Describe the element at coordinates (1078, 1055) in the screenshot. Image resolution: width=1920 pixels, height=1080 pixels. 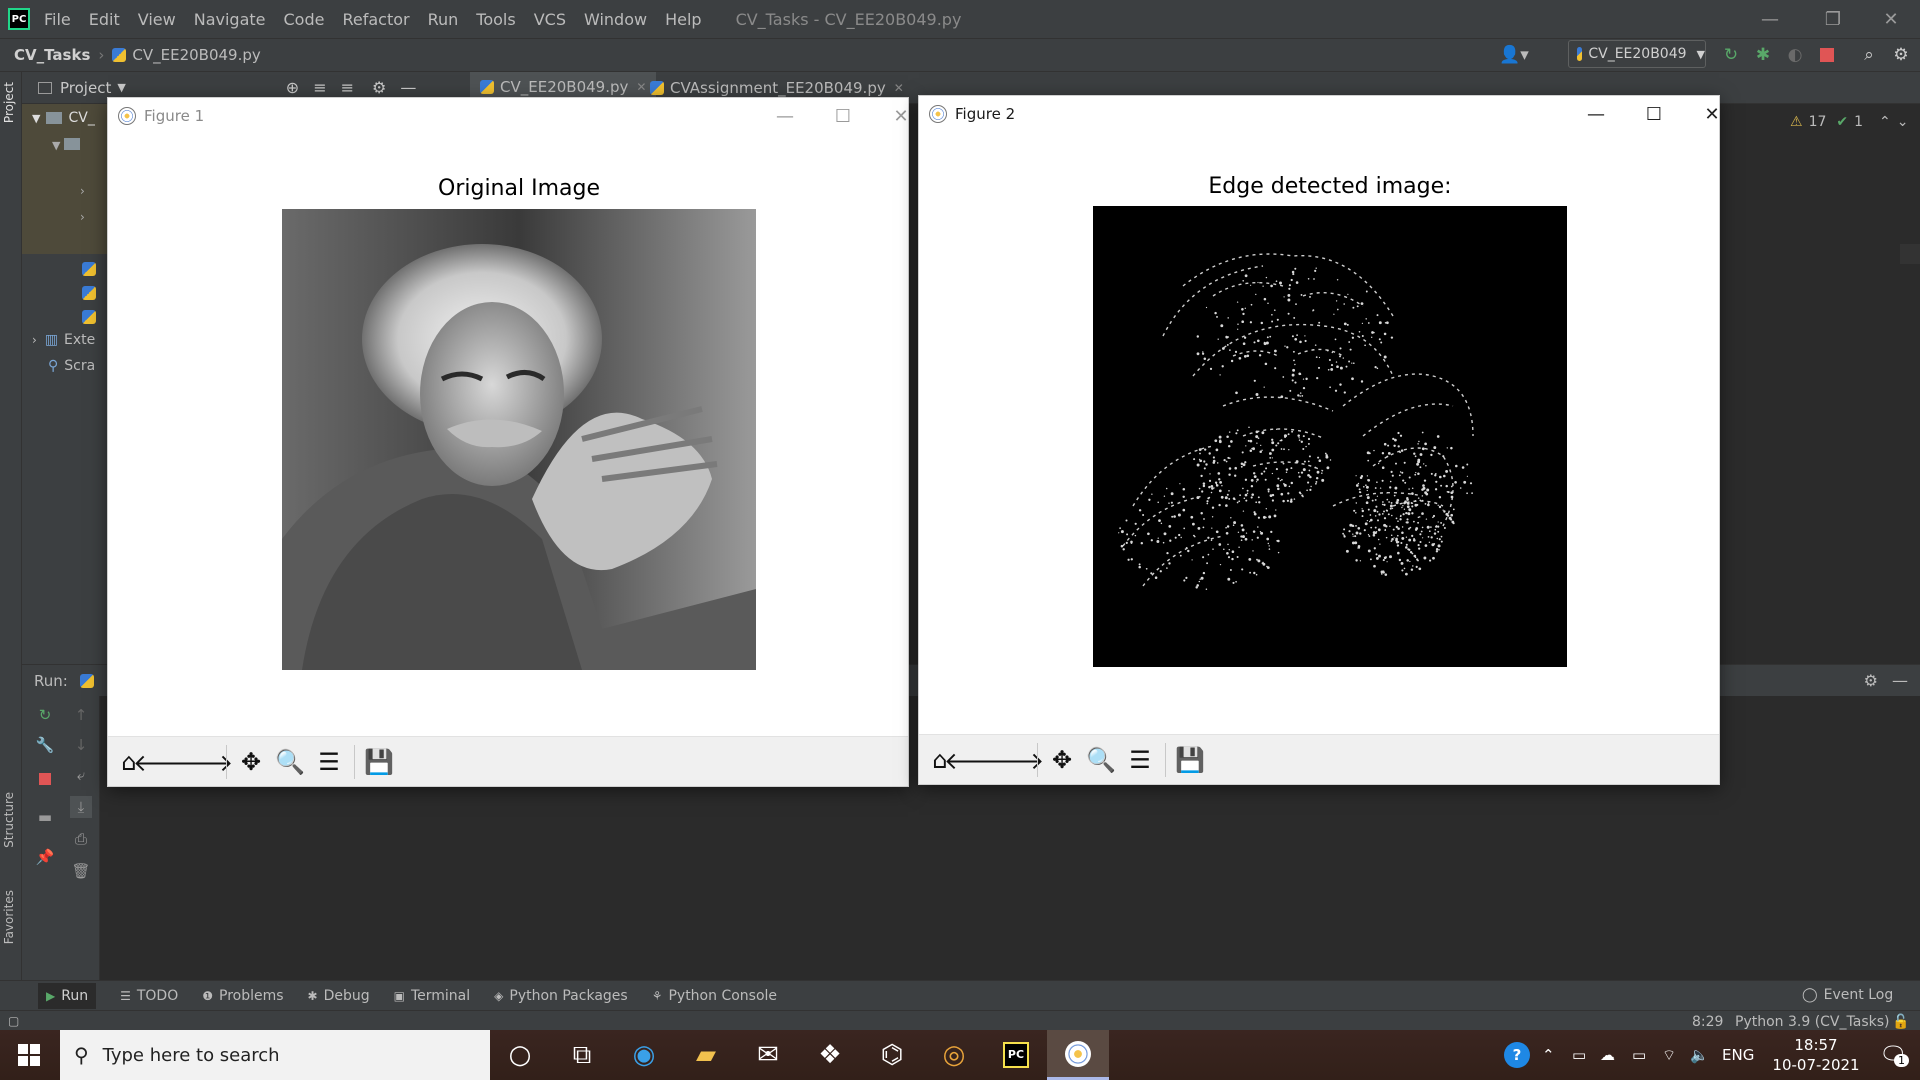
I see `matplotlib-taskbar-icon` at that location.